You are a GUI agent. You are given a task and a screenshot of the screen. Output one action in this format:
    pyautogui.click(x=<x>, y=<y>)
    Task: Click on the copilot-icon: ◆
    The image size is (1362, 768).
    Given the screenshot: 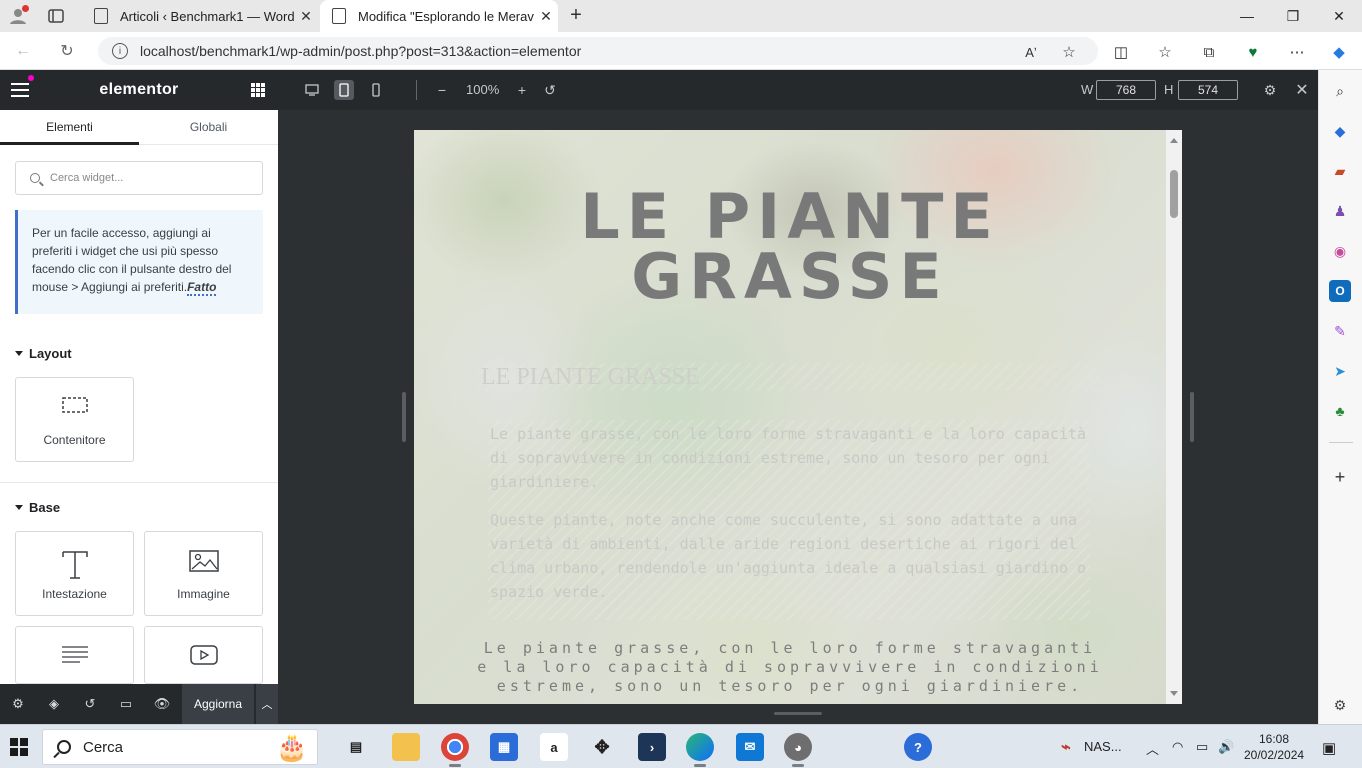 What is the action you would take?
    pyautogui.click(x=1339, y=52)
    